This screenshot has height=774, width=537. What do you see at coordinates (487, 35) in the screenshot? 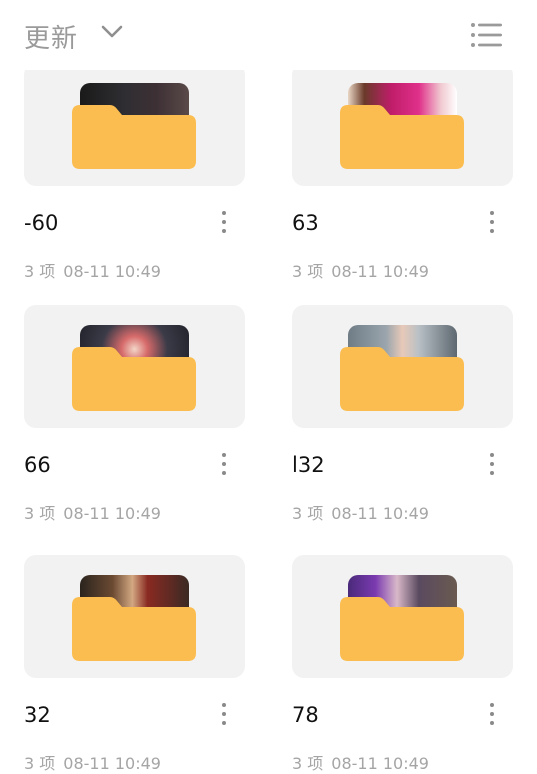
I see `list-view-icon` at bounding box center [487, 35].